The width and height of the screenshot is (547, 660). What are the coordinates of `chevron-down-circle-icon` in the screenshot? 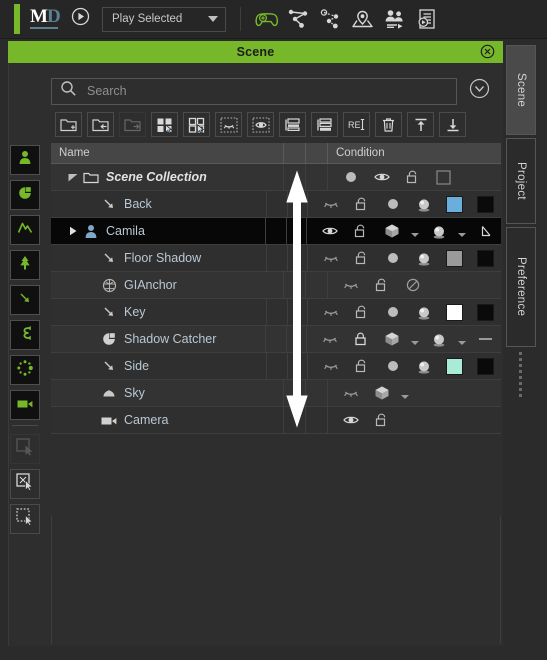 It's located at (479, 91).